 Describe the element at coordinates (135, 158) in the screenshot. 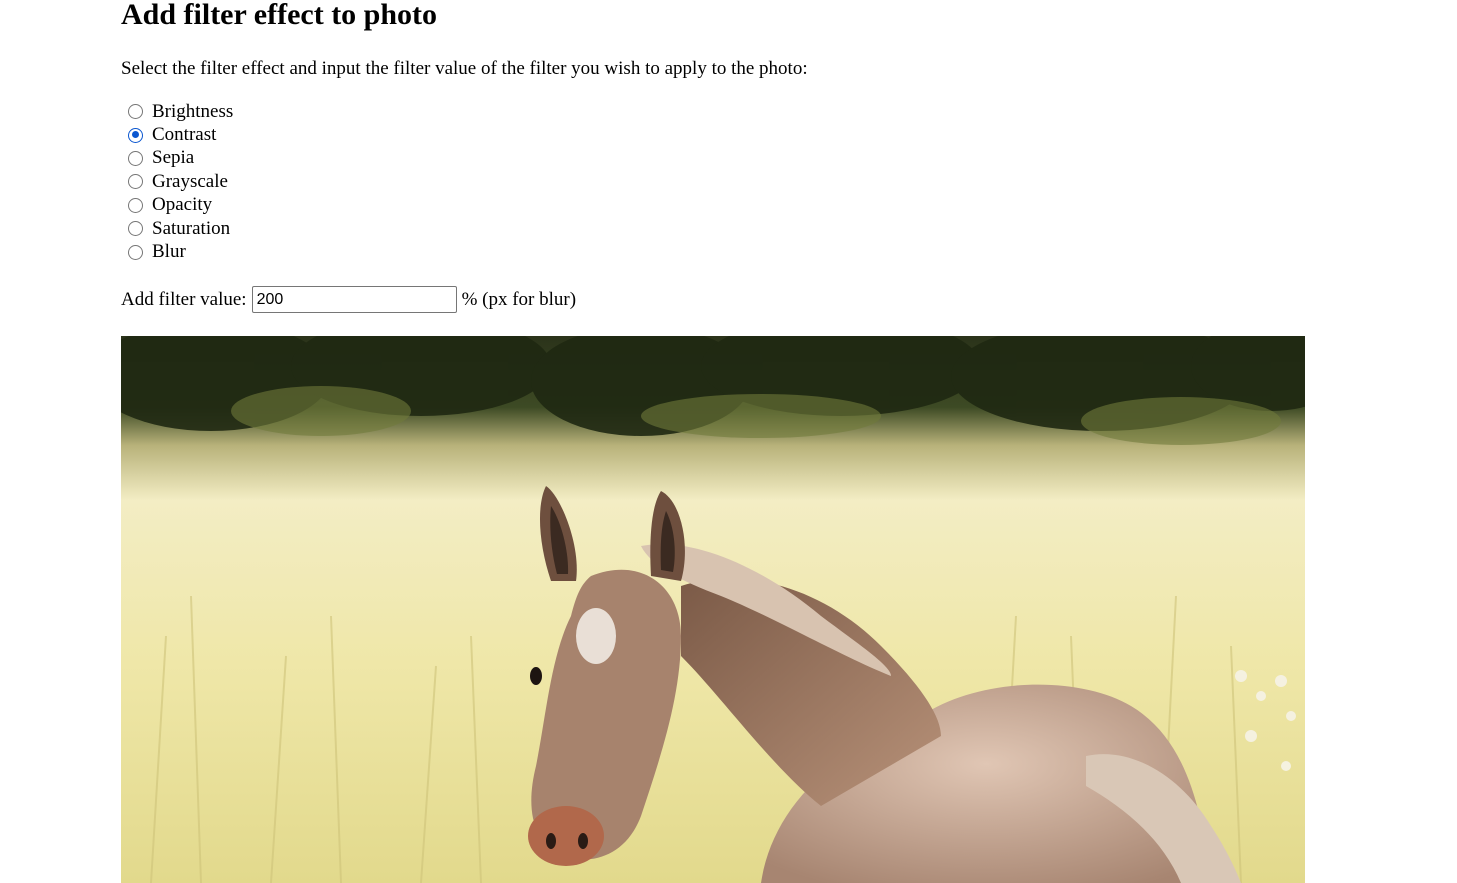

I see `radio-sepia` at that location.